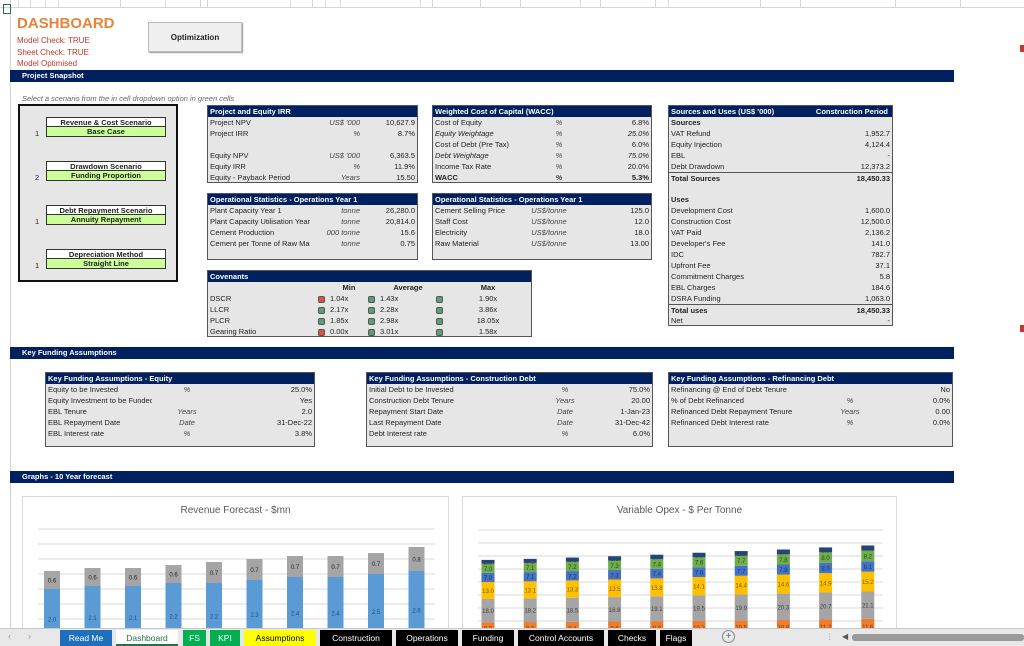 The width and height of the screenshot is (1024, 646). Describe the element at coordinates (780, 221) in the screenshot. I see `table-row: Construction Cost 12,500.0` at that location.